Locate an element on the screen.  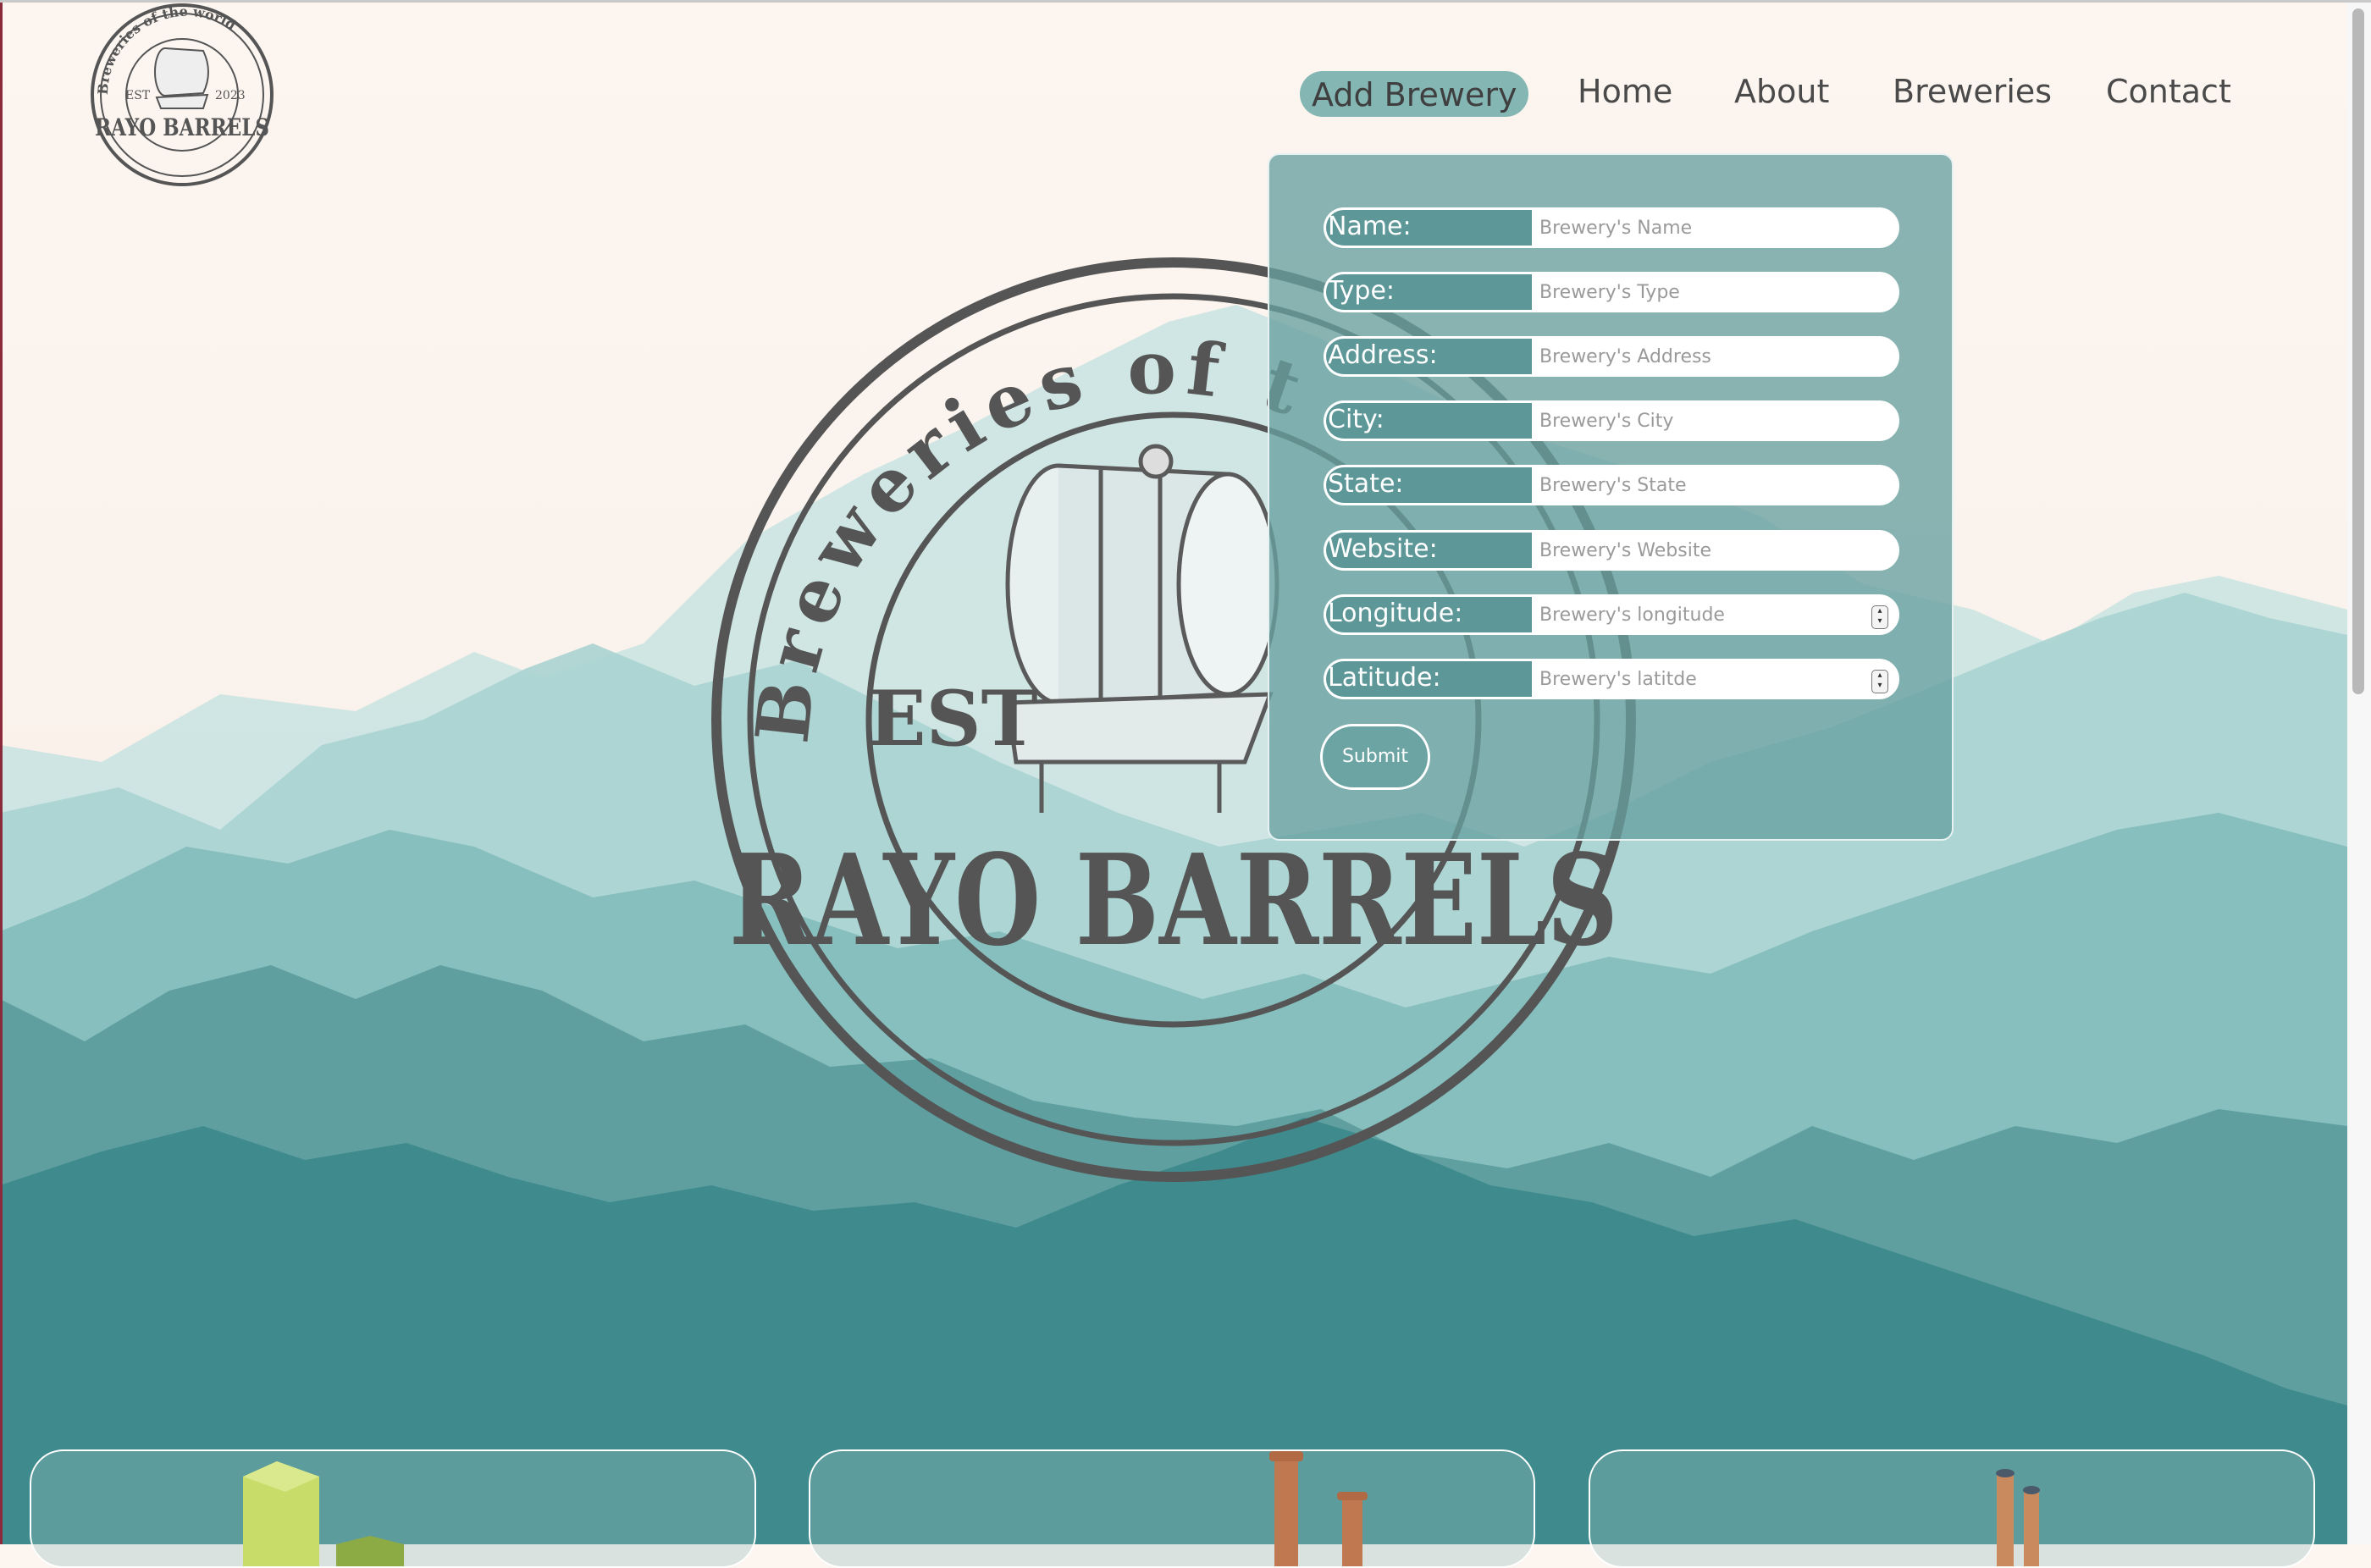
address-label: Address: is located at coordinates (1428, 356).